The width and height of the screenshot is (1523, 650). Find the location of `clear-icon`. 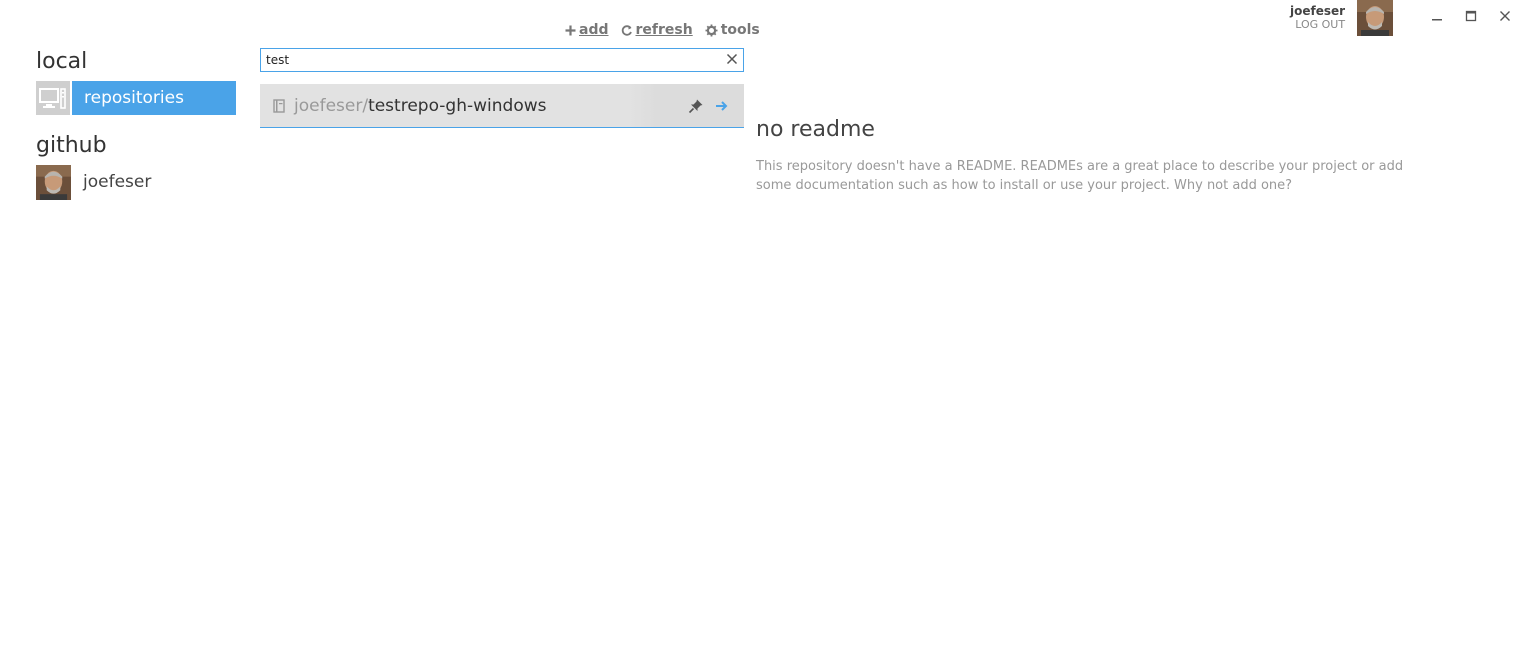

clear-icon is located at coordinates (732, 59).